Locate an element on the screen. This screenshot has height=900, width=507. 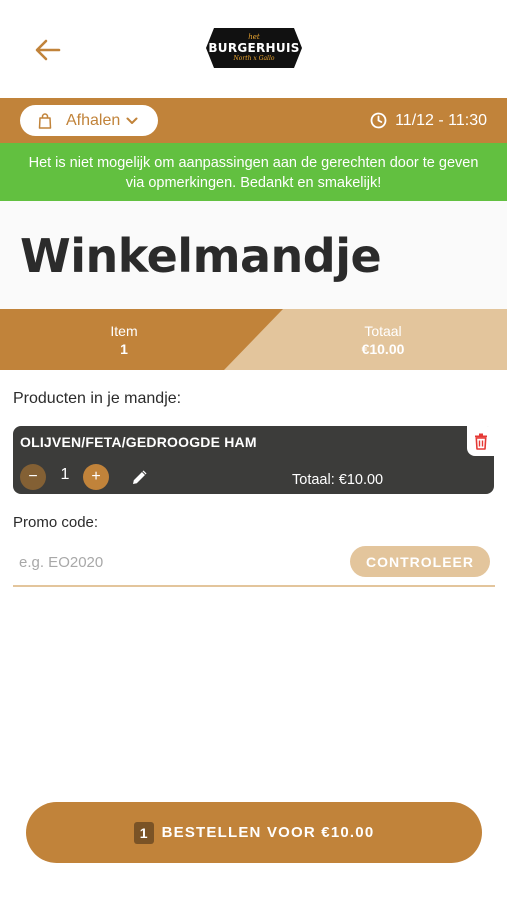
summary-item-value: 1 is located at coordinates (124, 349).